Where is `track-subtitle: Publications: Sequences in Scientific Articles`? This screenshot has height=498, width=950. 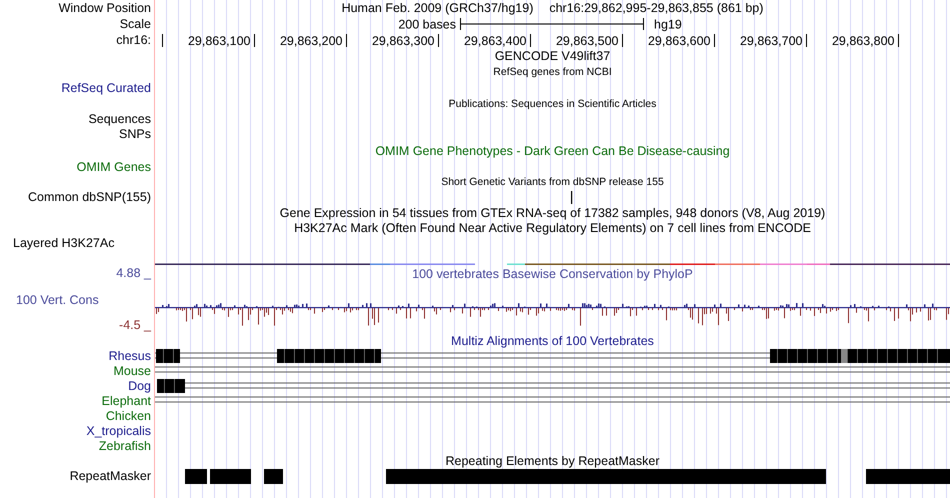 track-subtitle: Publications: Sequences in Scientific Articles is located at coordinates (552, 104).